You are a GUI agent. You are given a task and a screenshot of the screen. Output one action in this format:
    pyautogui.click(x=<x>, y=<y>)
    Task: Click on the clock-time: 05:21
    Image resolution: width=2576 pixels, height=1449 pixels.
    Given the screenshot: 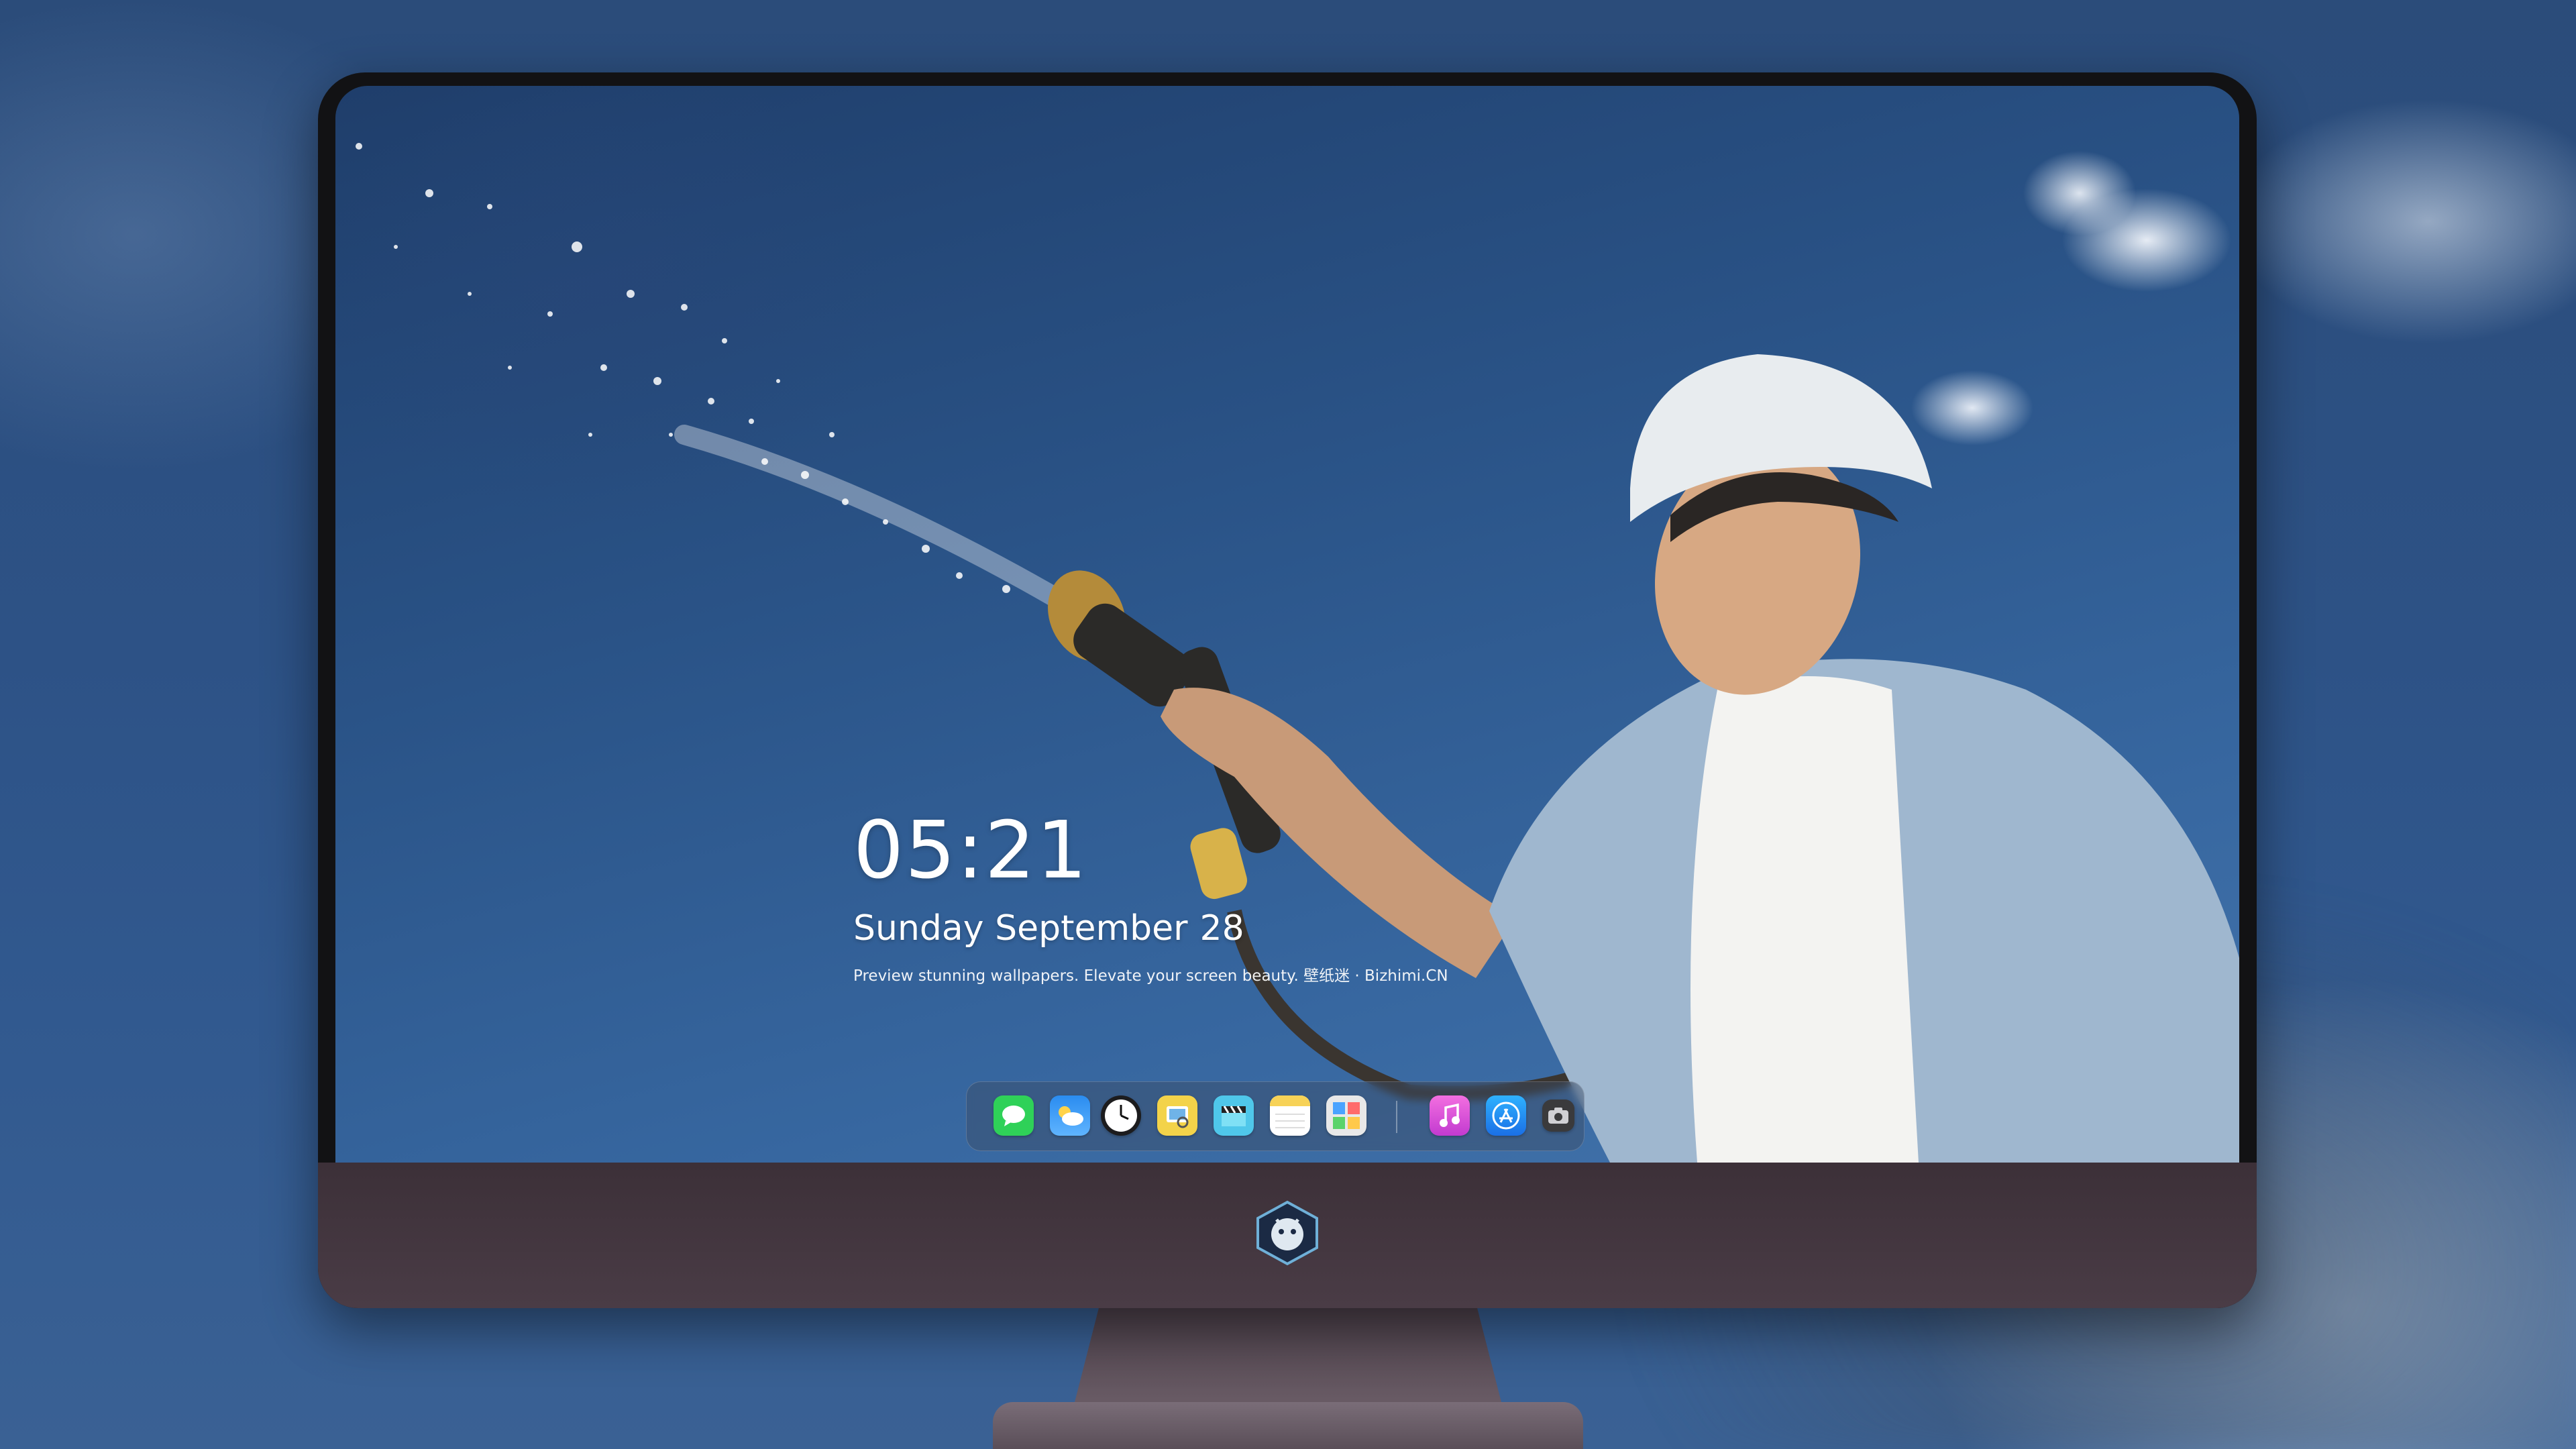 What is the action you would take?
    pyautogui.click(x=971, y=850)
    